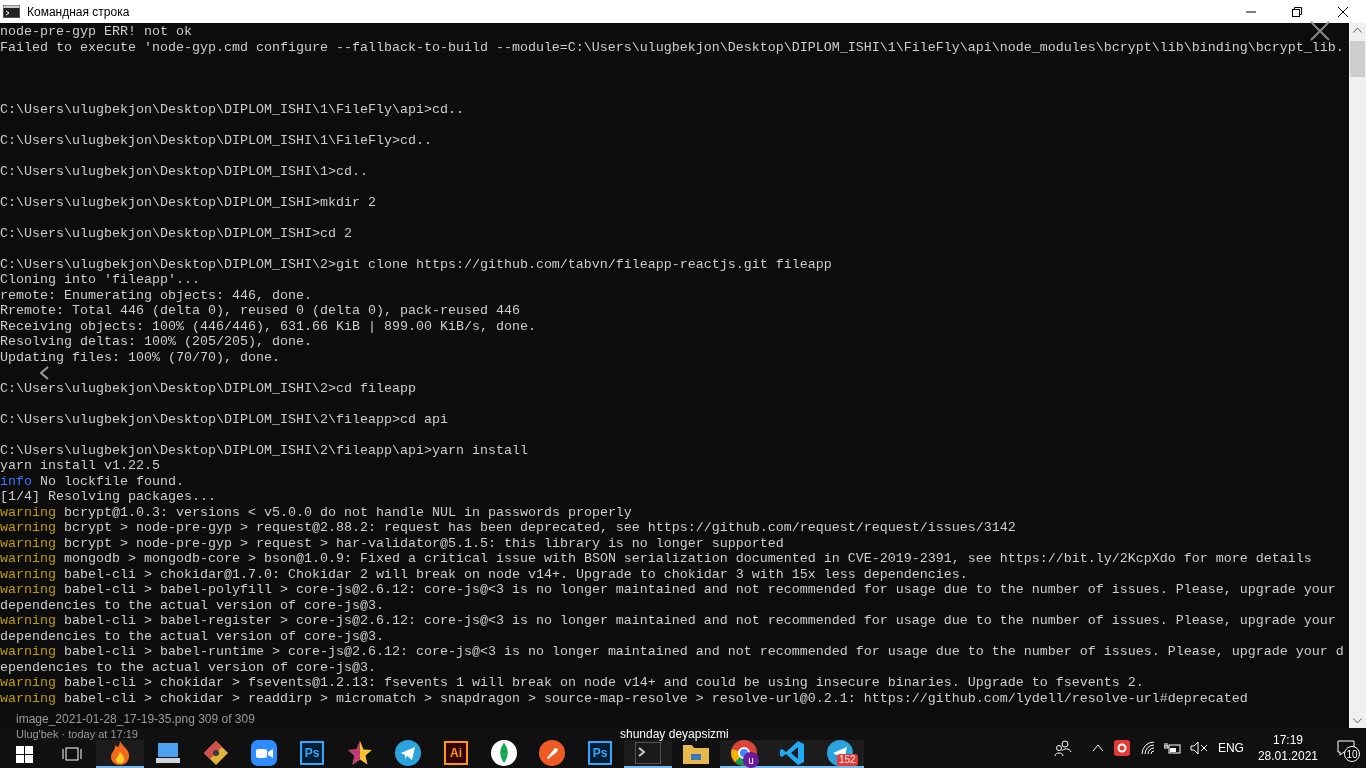  I want to click on muted-speaker-icon, so click(1198, 748).